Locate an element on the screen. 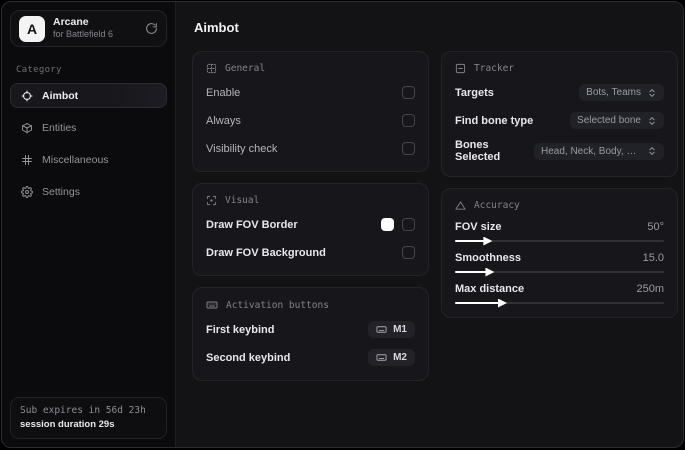 The image size is (685, 450). focus-icon is located at coordinates (211, 200).